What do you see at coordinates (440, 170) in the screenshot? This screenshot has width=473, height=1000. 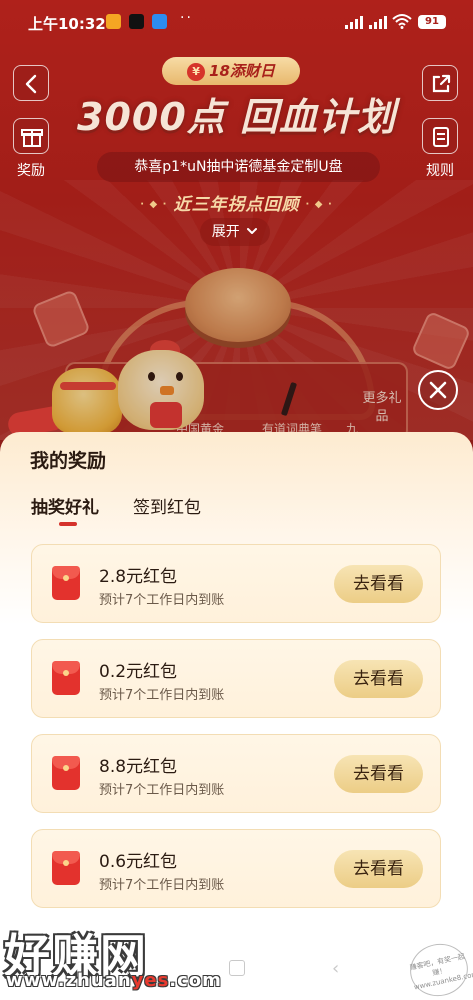 I see `rules-label: 规则` at bounding box center [440, 170].